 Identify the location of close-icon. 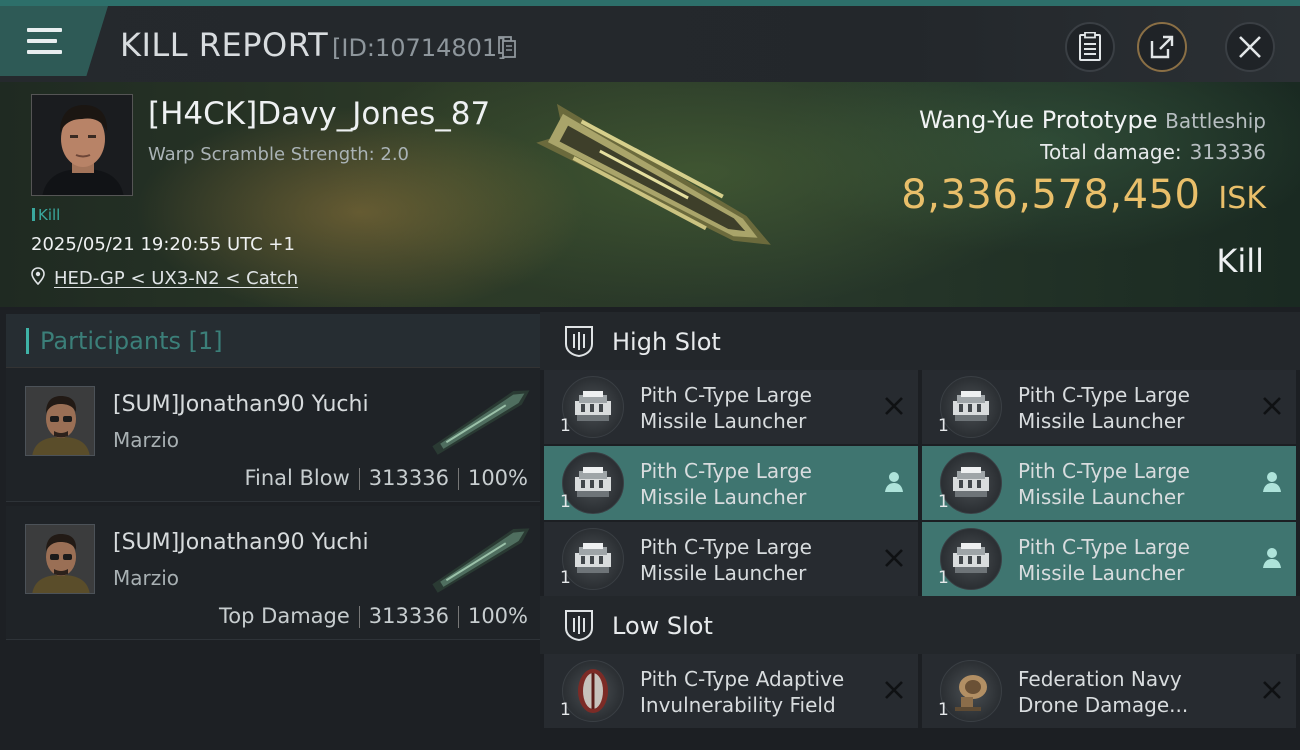
(1250, 47).